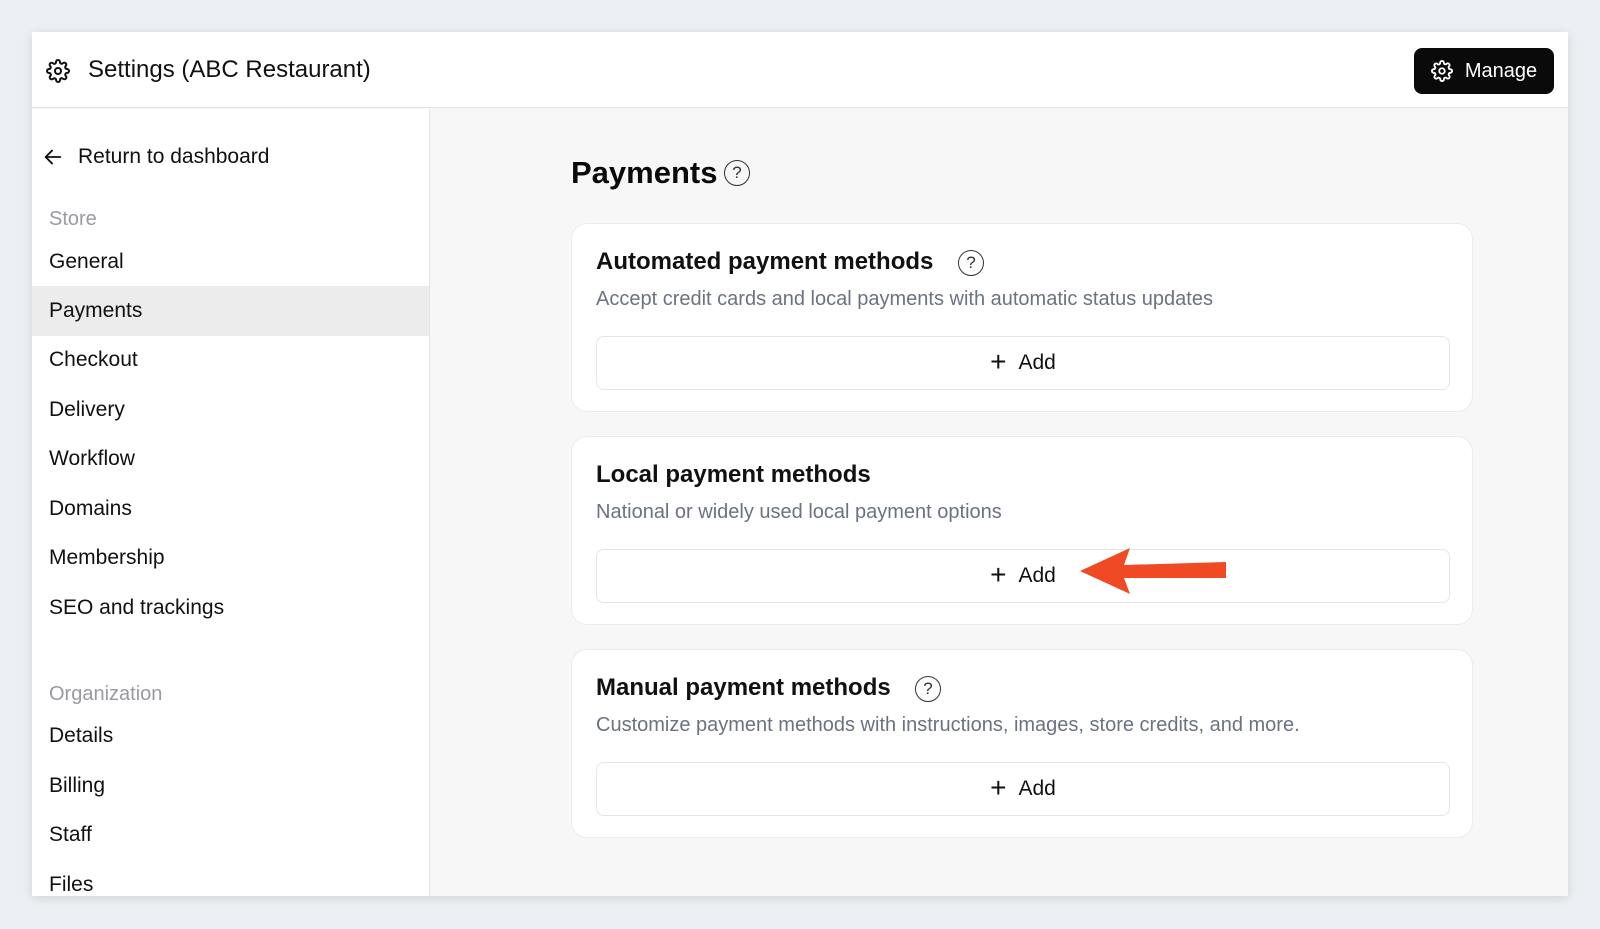  What do you see at coordinates (230, 509) in the screenshot?
I see `sidebar-item-domains: Domains` at bounding box center [230, 509].